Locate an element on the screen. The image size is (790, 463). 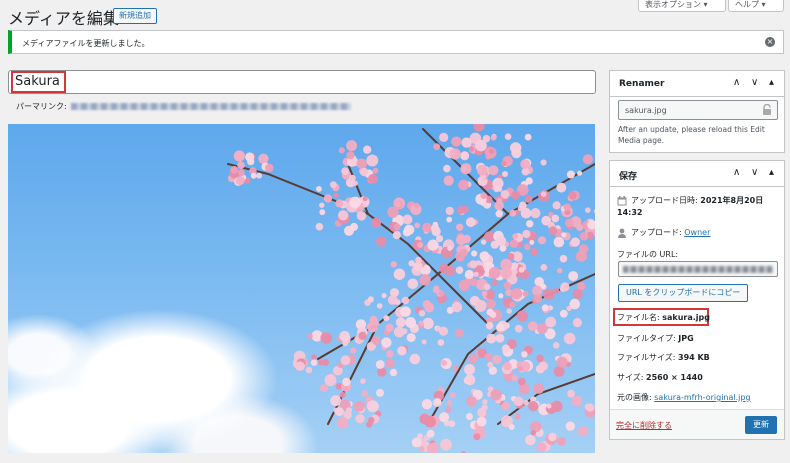
original-image-link: sakura-mfrh-original.jpg is located at coordinates (702, 397).